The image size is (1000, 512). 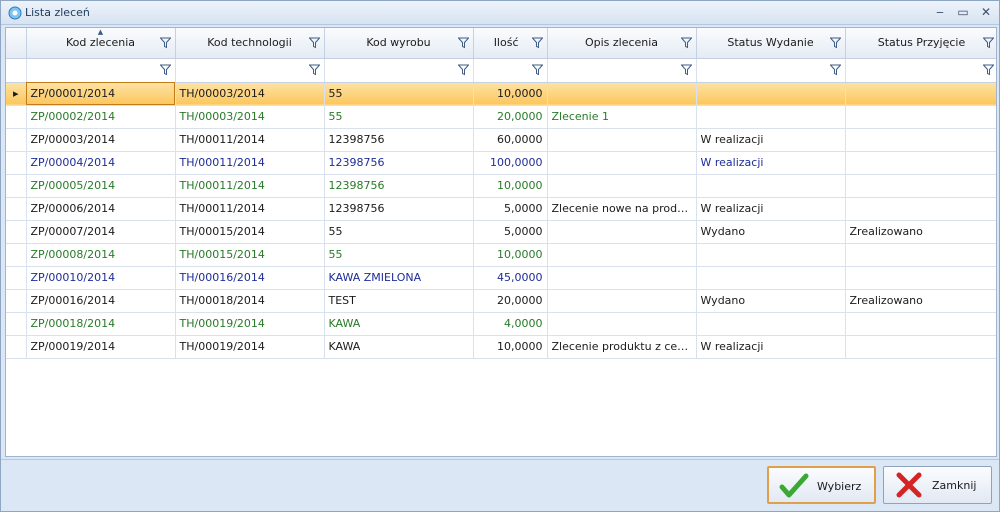 What do you see at coordinates (510, 186) in the screenshot?
I see `table-cell: 10,0000` at bounding box center [510, 186].